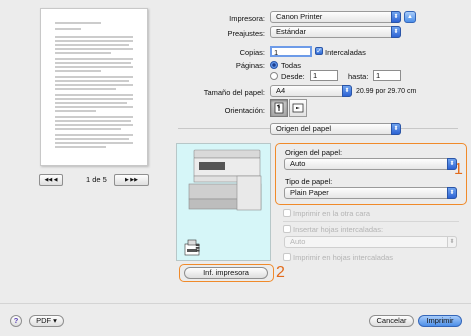  Describe the element at coordinates (332, 213) in the screenshot. I see `duplex-label: Imprimir en la otra cara` at that location.